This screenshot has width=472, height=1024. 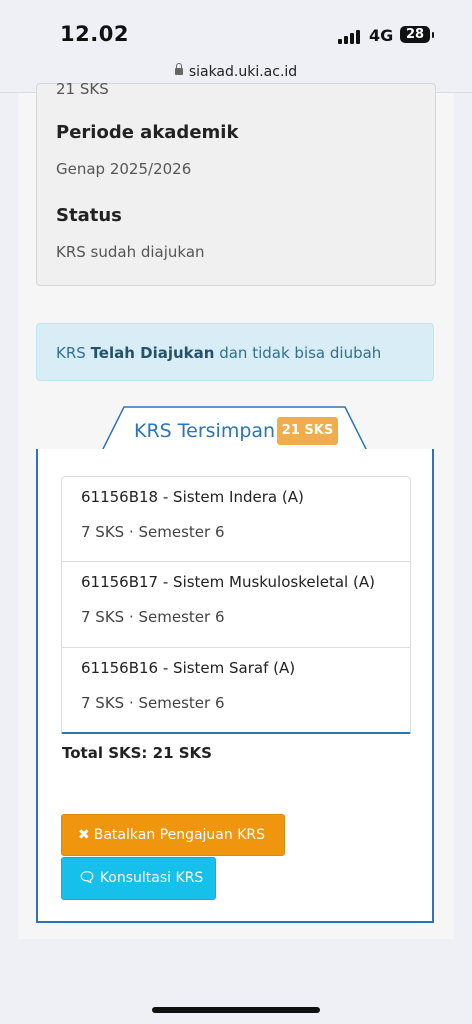 I want to click on status-value: KRS sudah diajukan, so click(x=130, y=252).